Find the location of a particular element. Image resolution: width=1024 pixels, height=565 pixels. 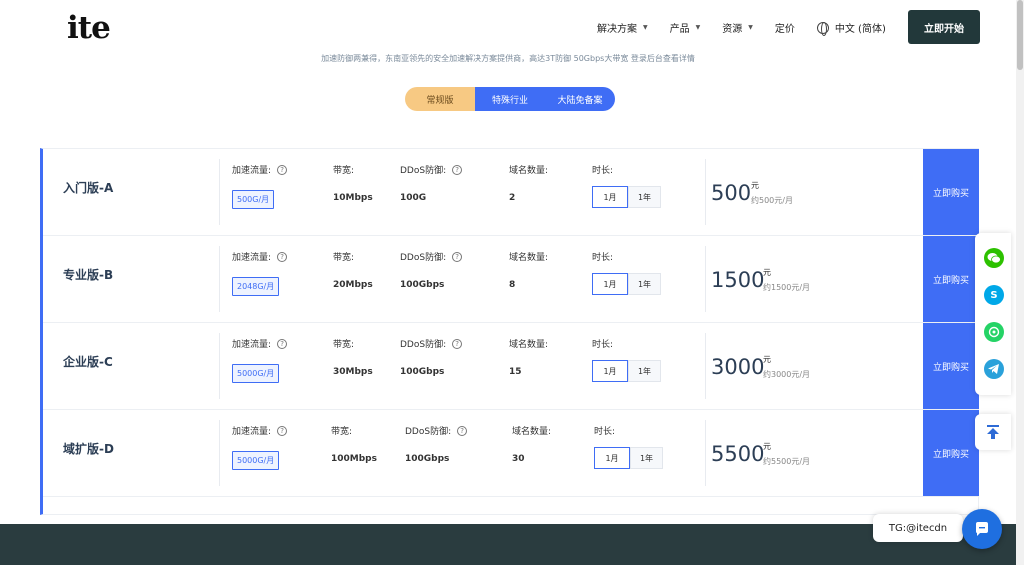

nav-pricing-label: 定价 is located at coordinates (784, 29).